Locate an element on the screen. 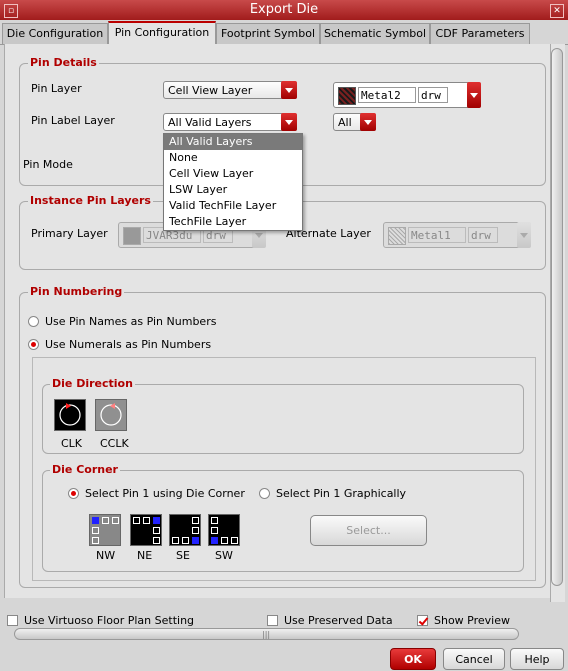  sw-label: SW is located at coordinates (224, 555).